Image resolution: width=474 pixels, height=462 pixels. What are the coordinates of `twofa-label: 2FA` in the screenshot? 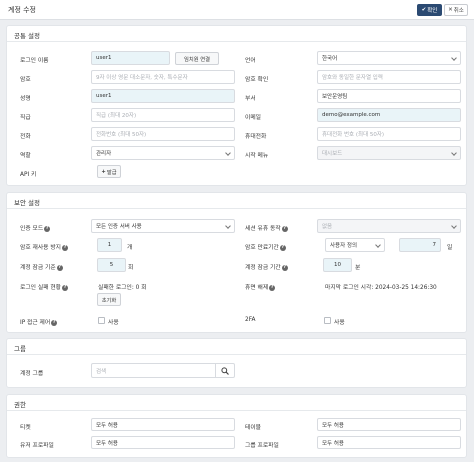 It's located at (250, 320).